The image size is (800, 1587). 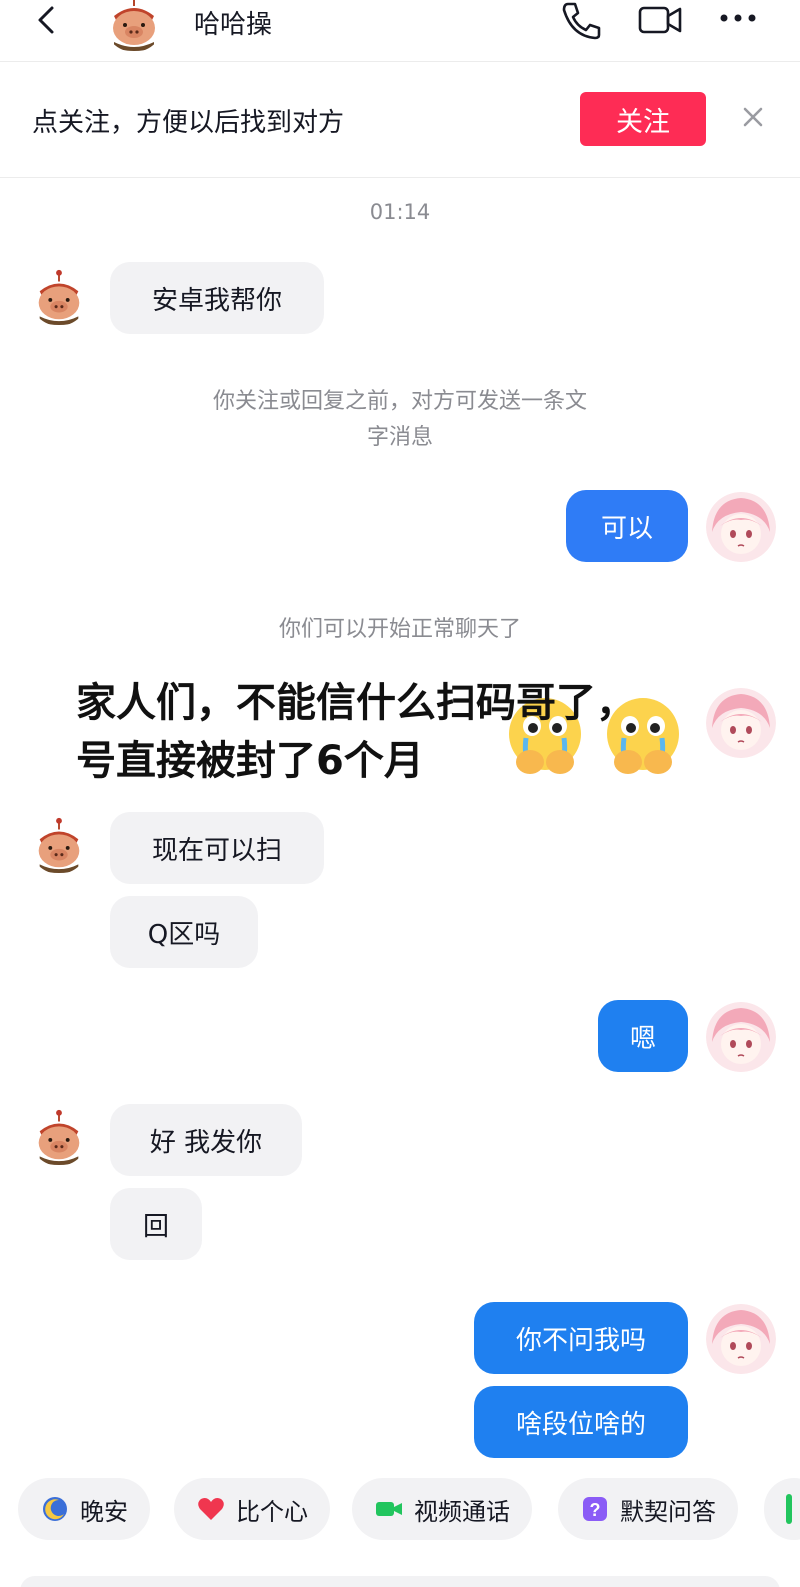 I want to click on video-camera-icon, so click(x=389, y=1509).